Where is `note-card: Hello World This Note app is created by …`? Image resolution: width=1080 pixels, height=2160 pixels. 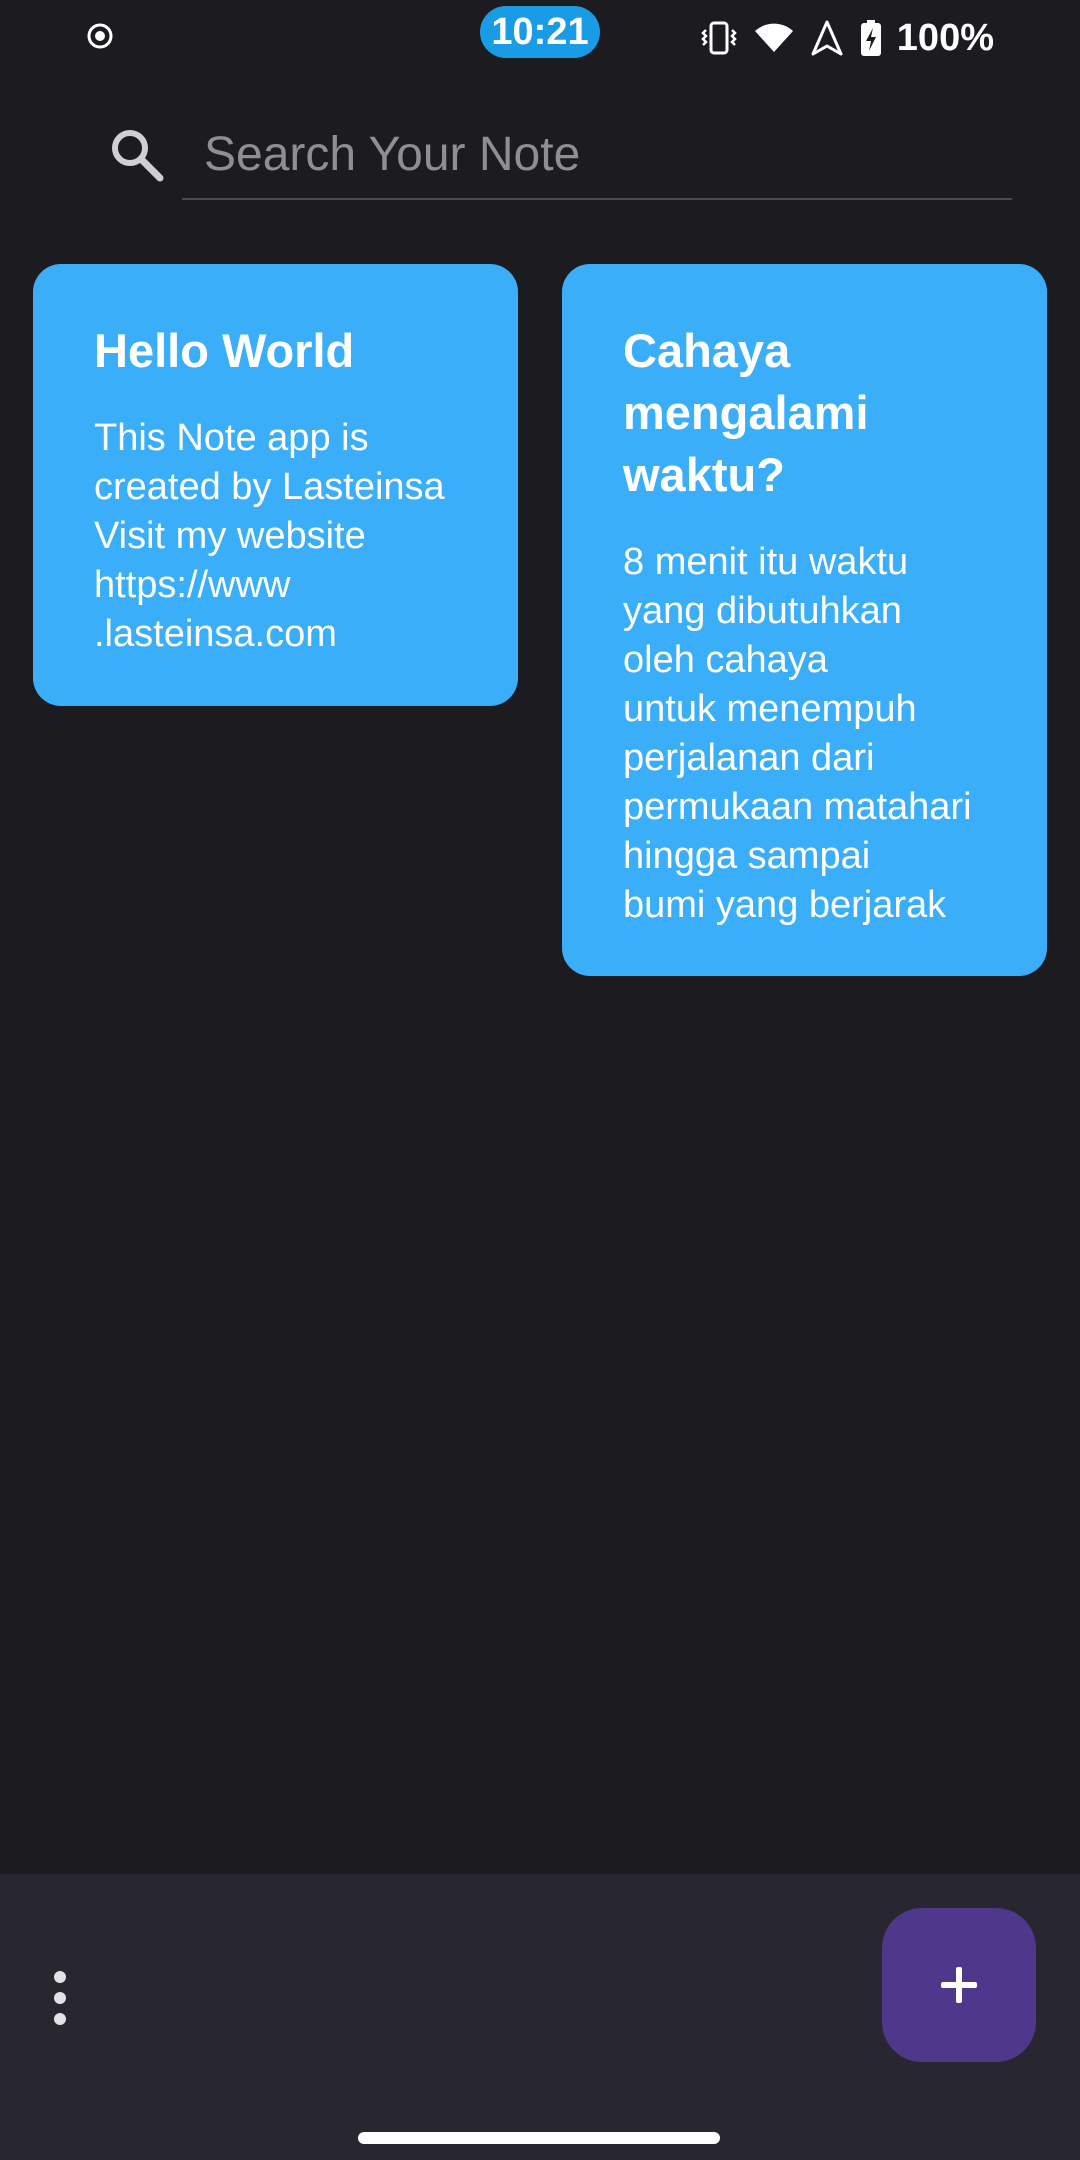 note-card: Hello World This Note app is created by … is located at coordinates (275, 485).